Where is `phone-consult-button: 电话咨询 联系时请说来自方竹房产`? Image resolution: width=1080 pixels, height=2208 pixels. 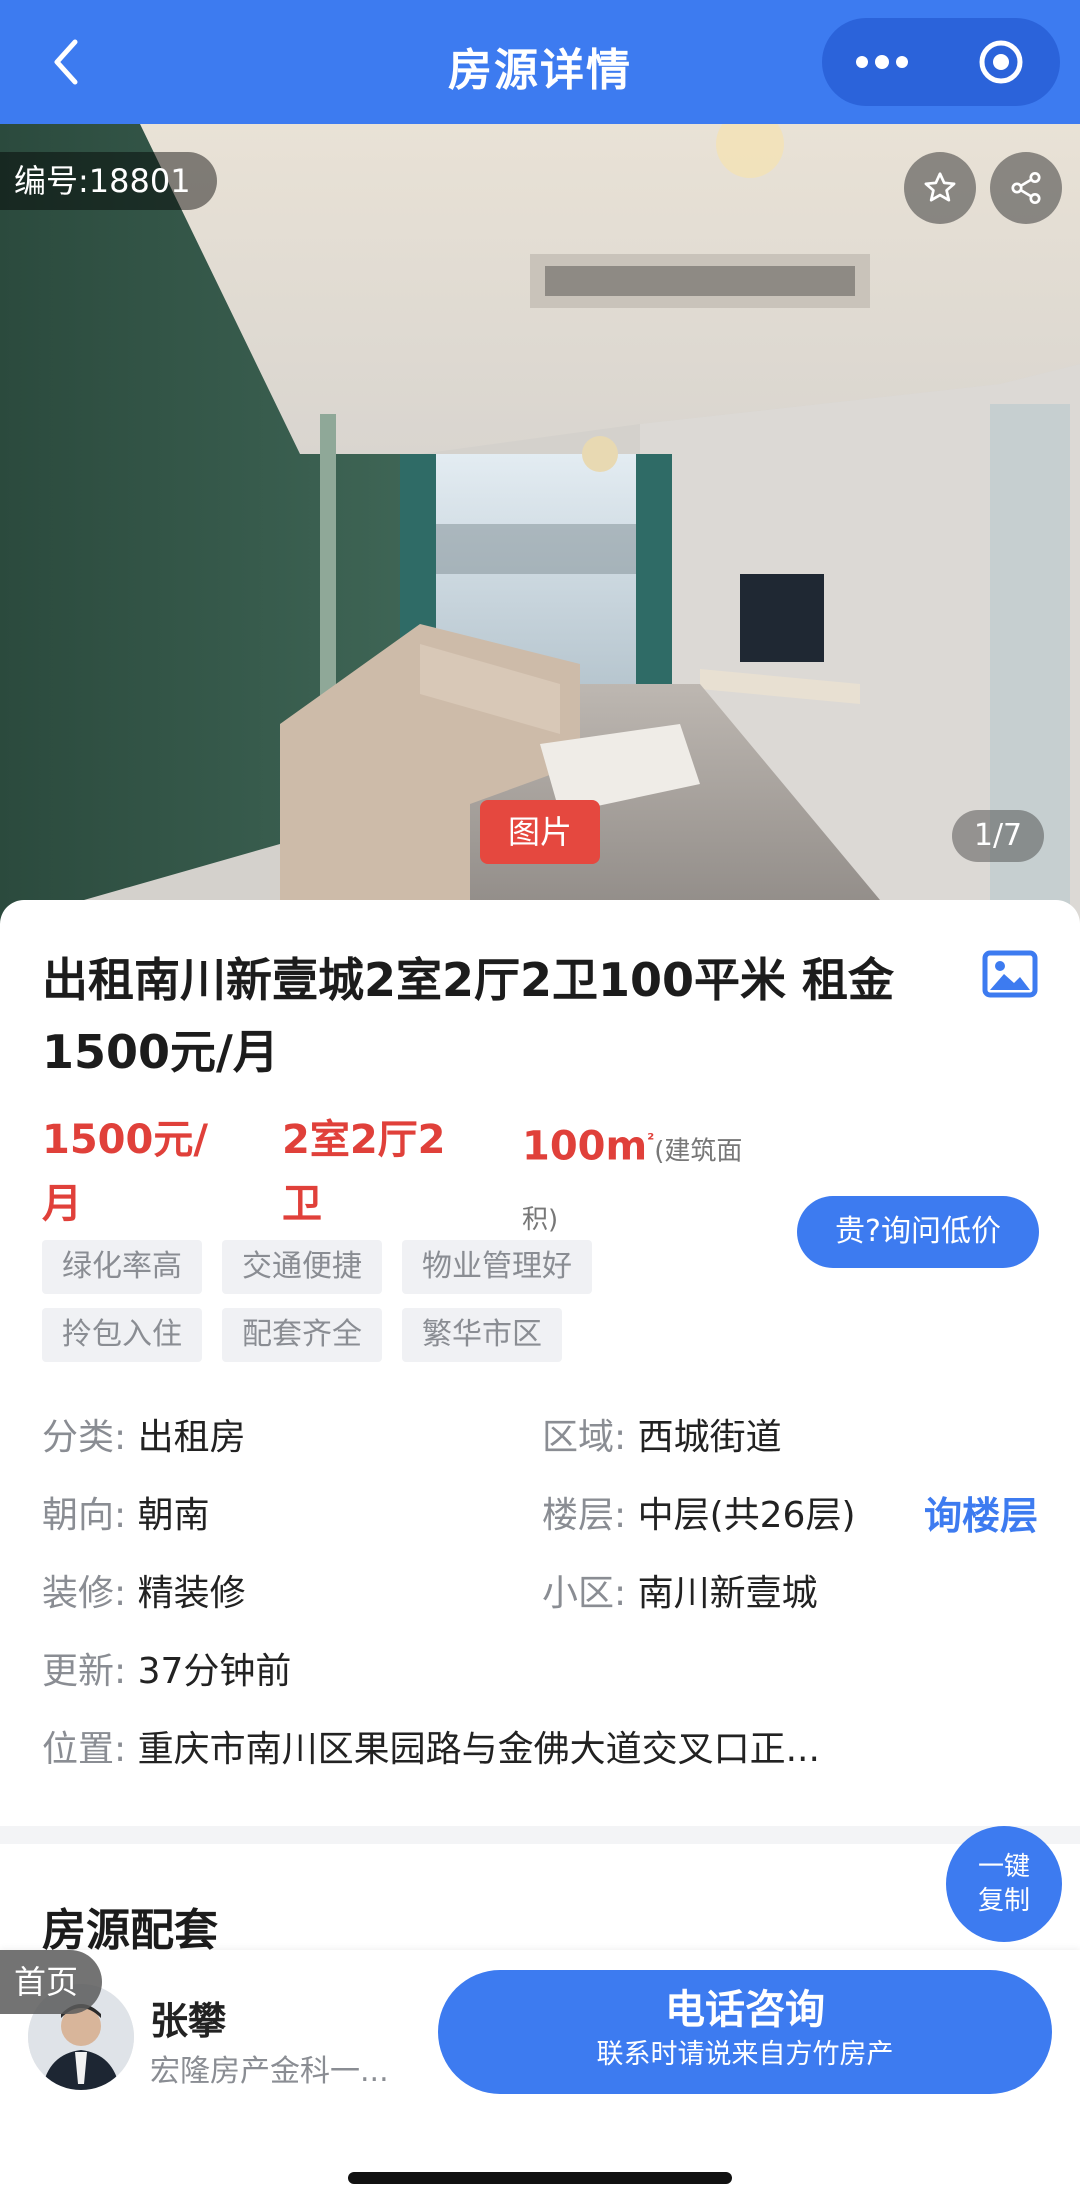
phone-consult-button: 电话咨询 联系时请说来自方竹房产 is located at coordinates (745, 2032).